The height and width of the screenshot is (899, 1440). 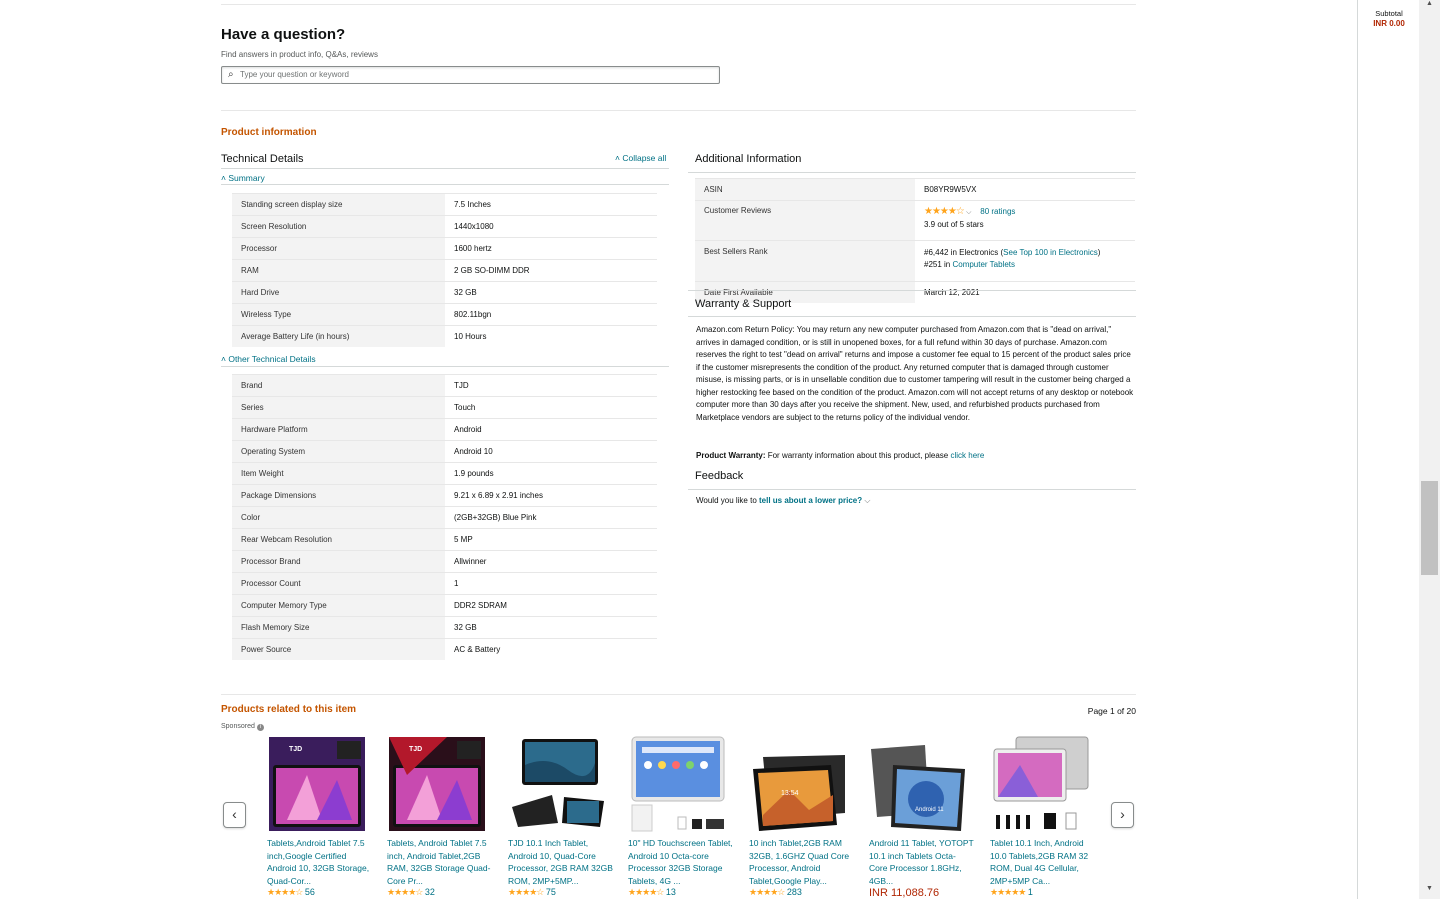 I want to click on question-search-input, so click(x=475, y=74).